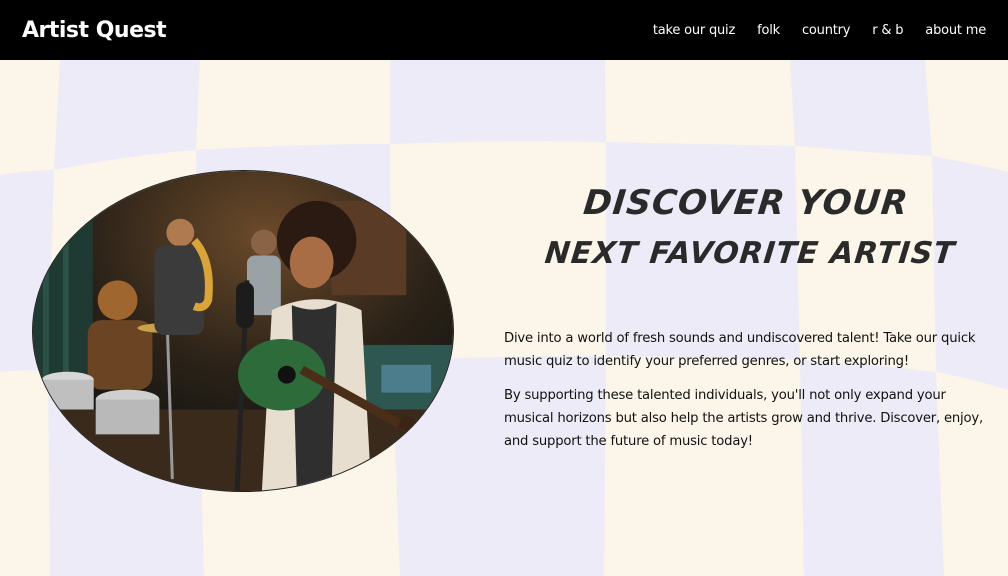 The width and height of the screenshot is (1008, 576). I want to click on nav-link-quiz: take our quiz, so click(694, 30).